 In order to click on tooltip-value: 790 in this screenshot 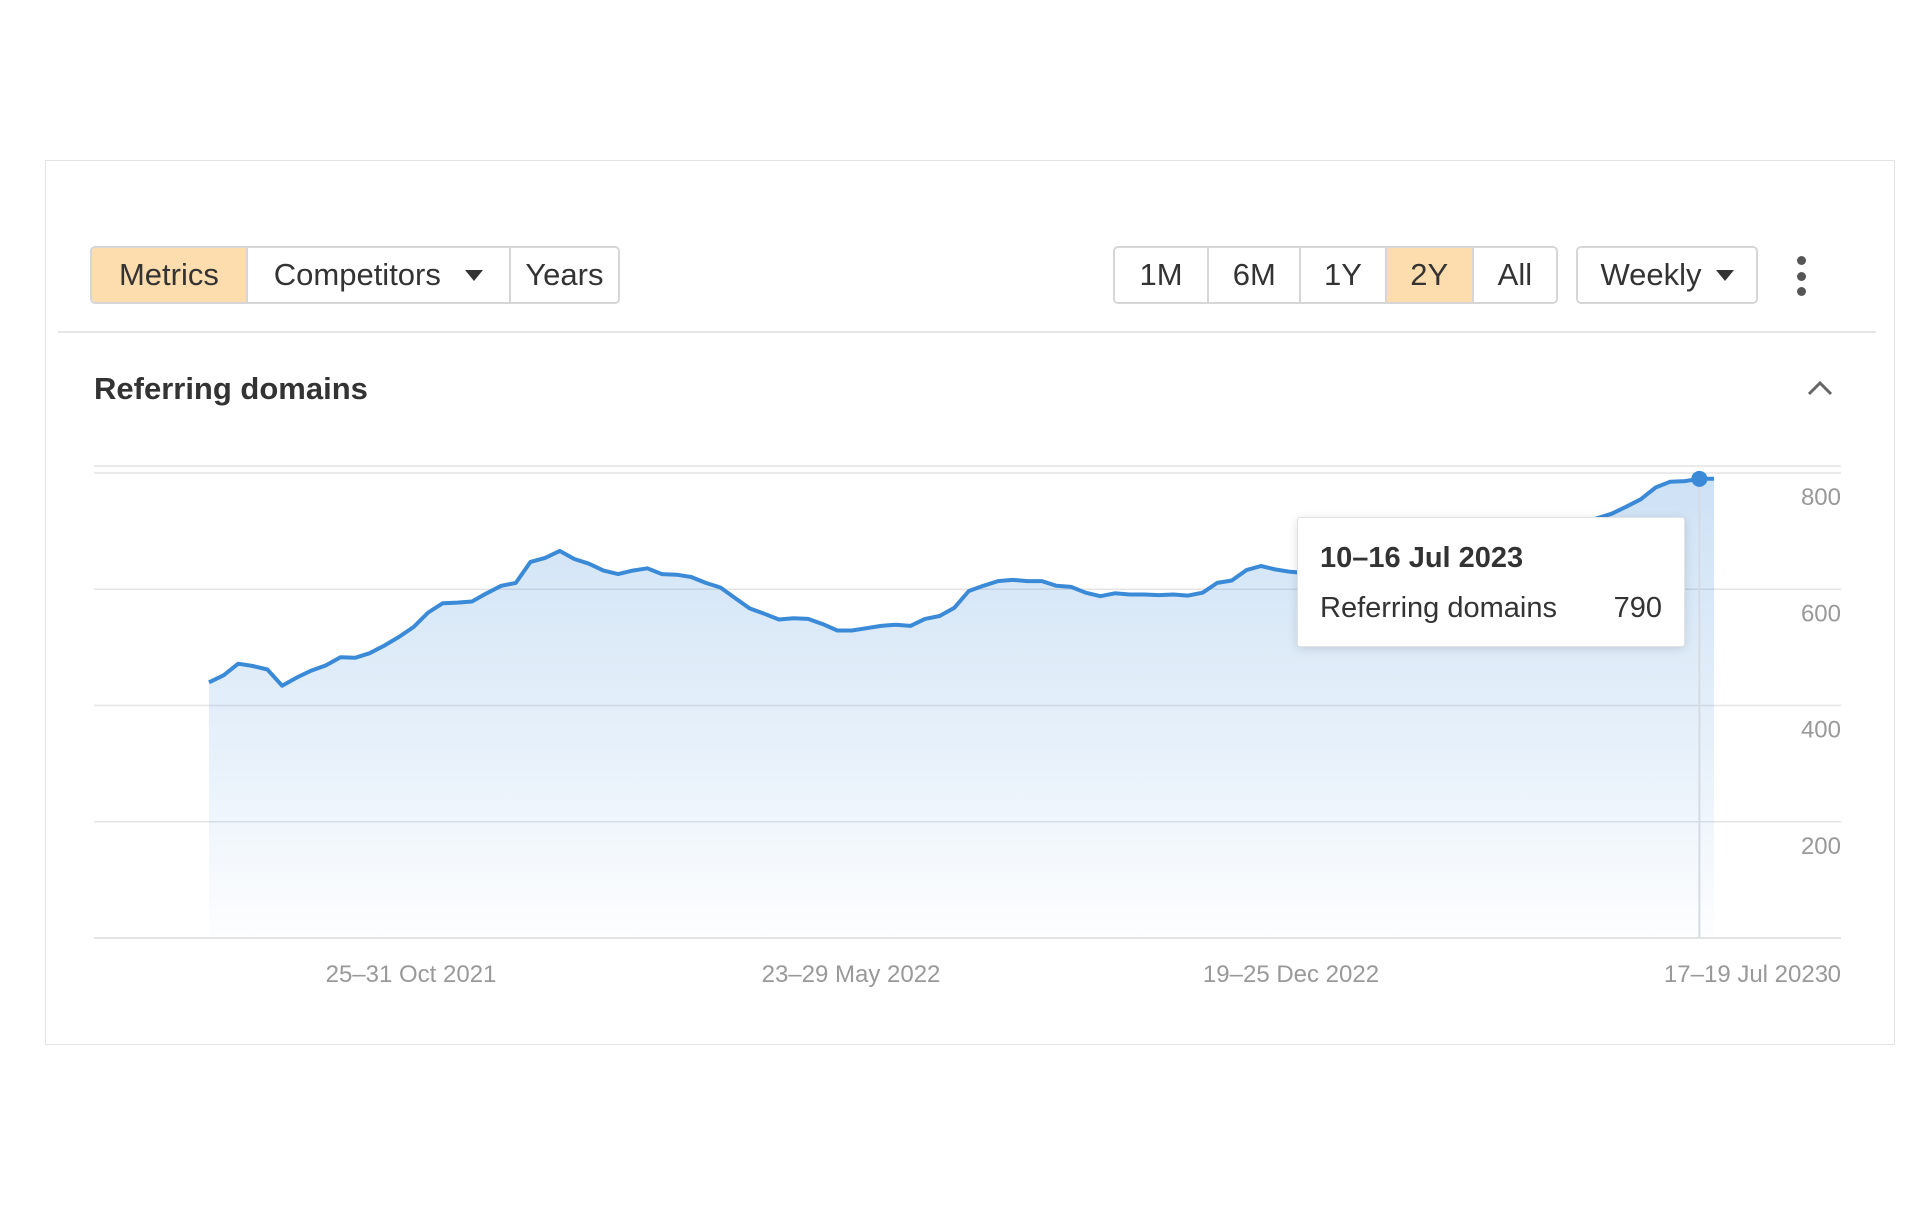, I will do `click(1637, 608)`.